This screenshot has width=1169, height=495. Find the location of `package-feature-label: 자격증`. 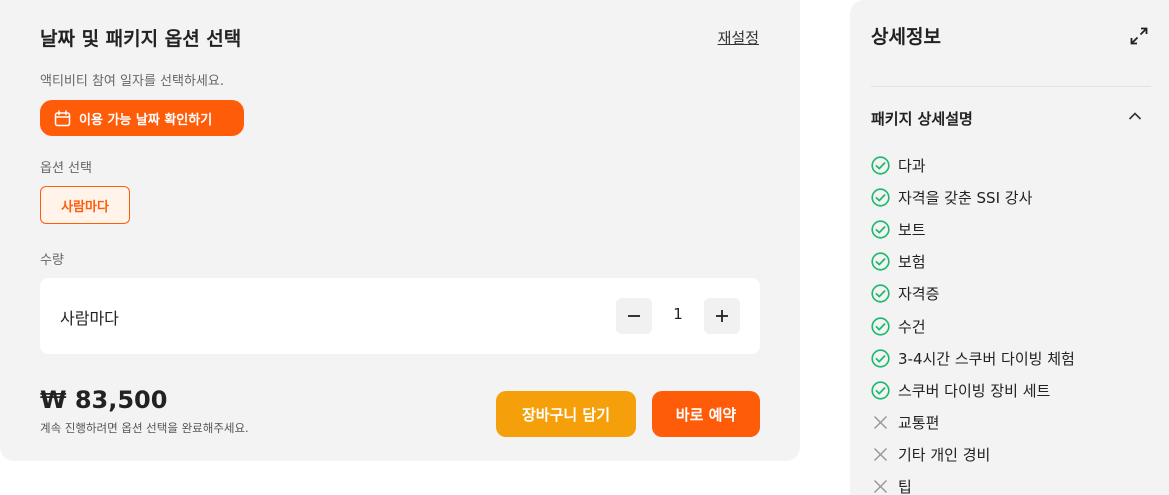

package-feature-label: 자격증 is located at coordinates (919, 294).